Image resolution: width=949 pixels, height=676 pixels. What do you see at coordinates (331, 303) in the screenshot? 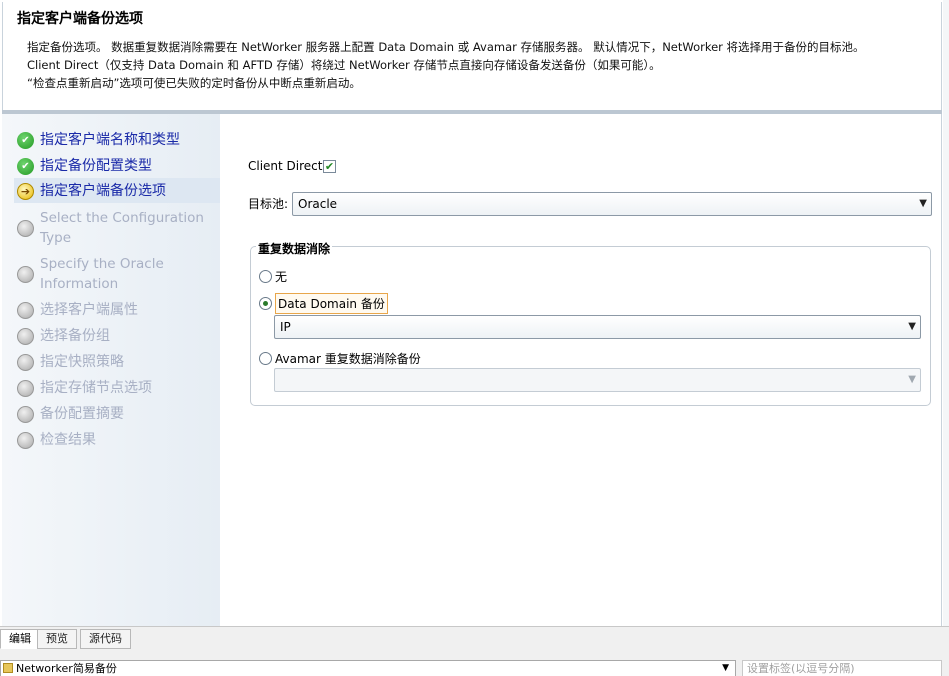
I see `radio-data-domain-label: Data Domain 备份` at bounding box center [331, 303].